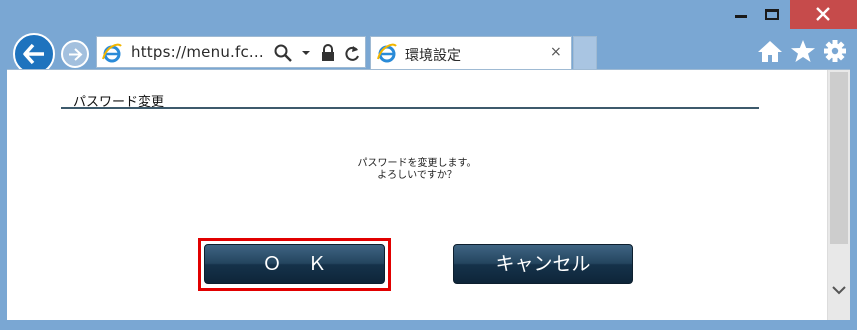  What do you see at coordinates (741, 14) in the screenshot?
I see `minimize-button` at bounding box center [741, 14].